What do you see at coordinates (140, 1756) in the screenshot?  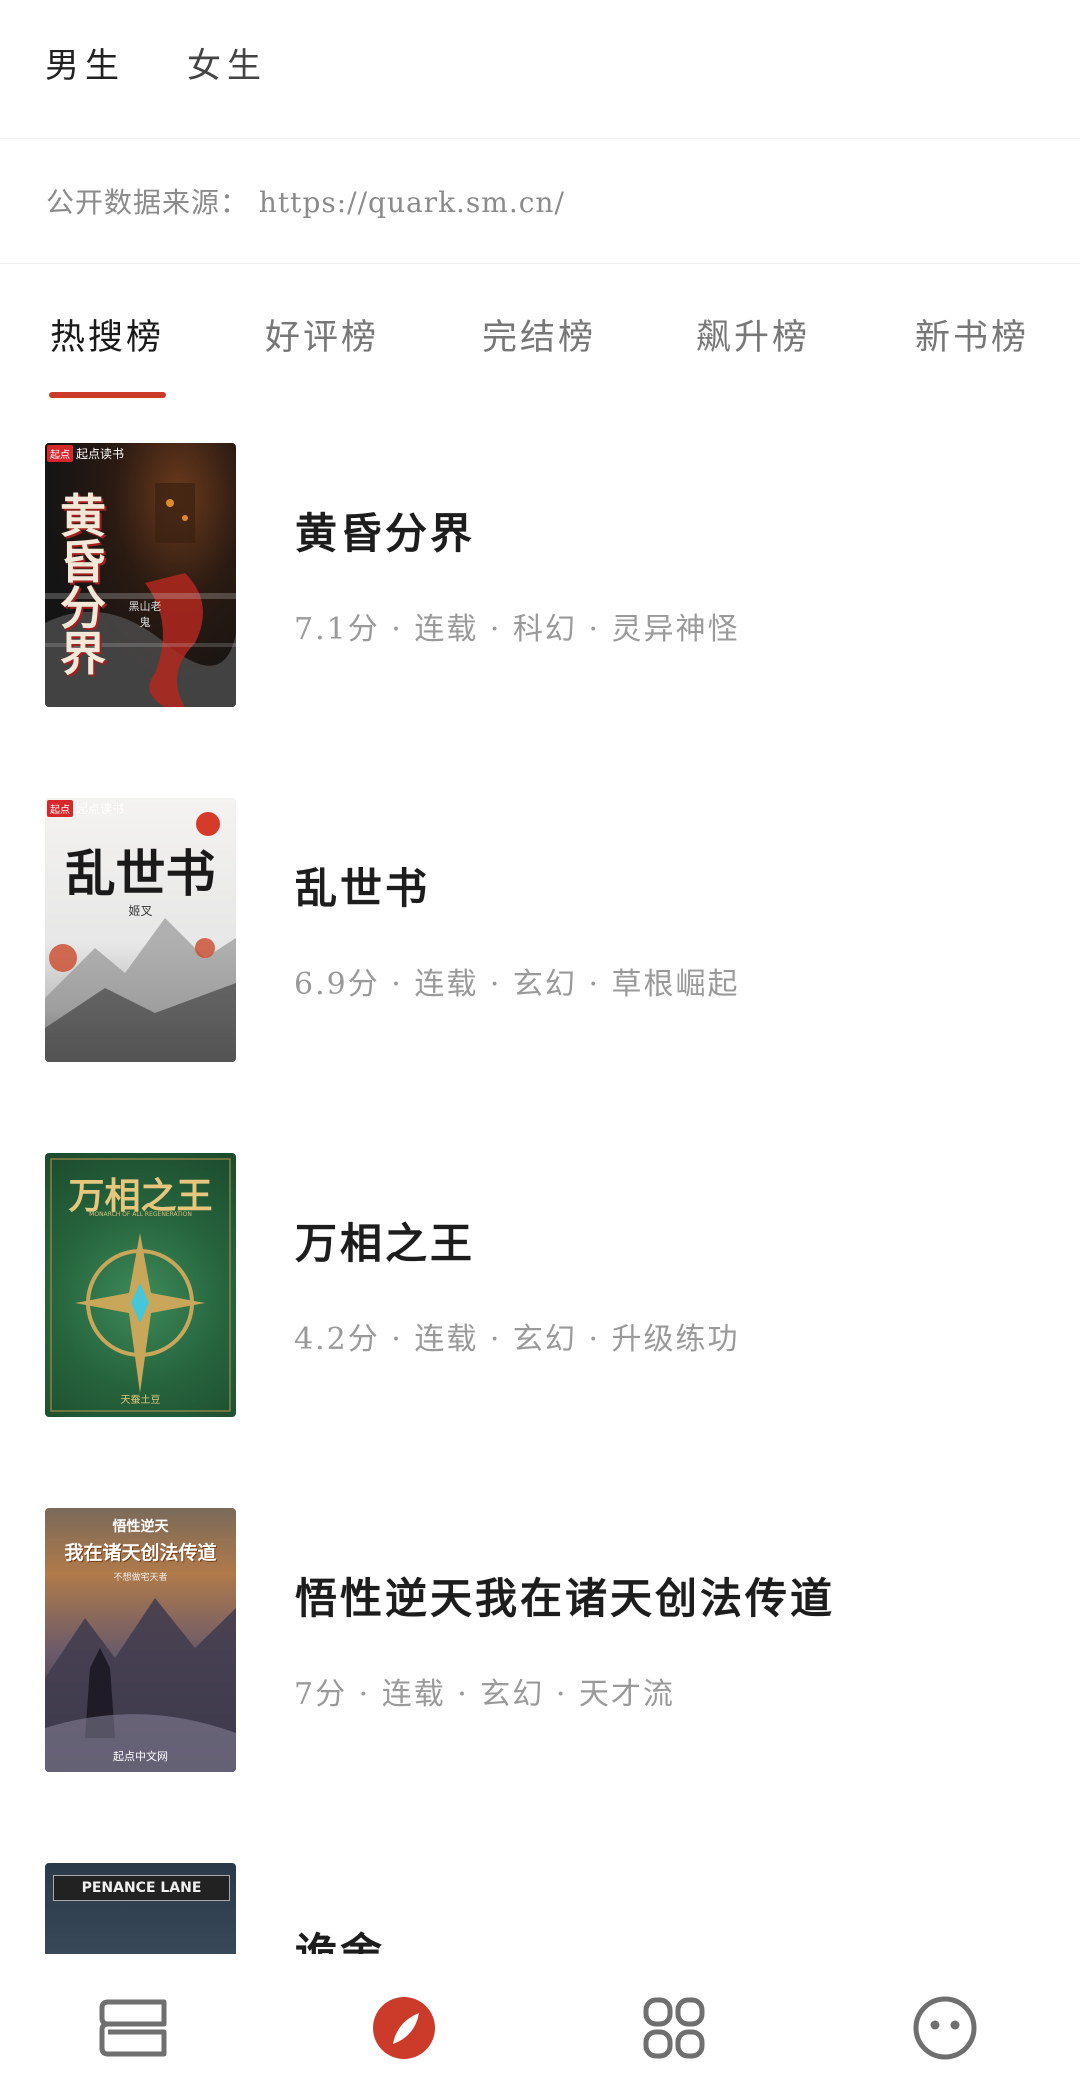 I see `cover-publisher: 起点中文网` at bounding box center [140, 1756].